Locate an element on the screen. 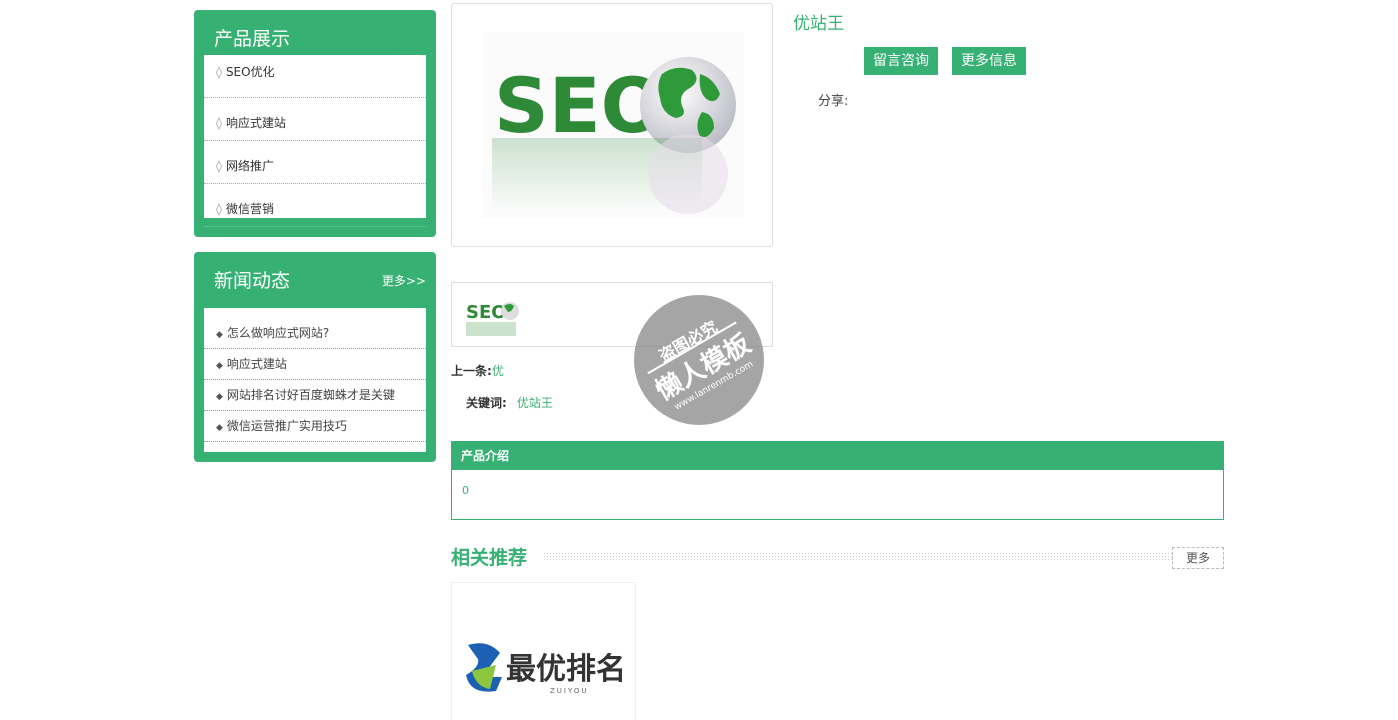 This screenshot has width=1398, height=720. related-product-card: 最优排名 ZUIYOU is located at coordinates (543, 651).